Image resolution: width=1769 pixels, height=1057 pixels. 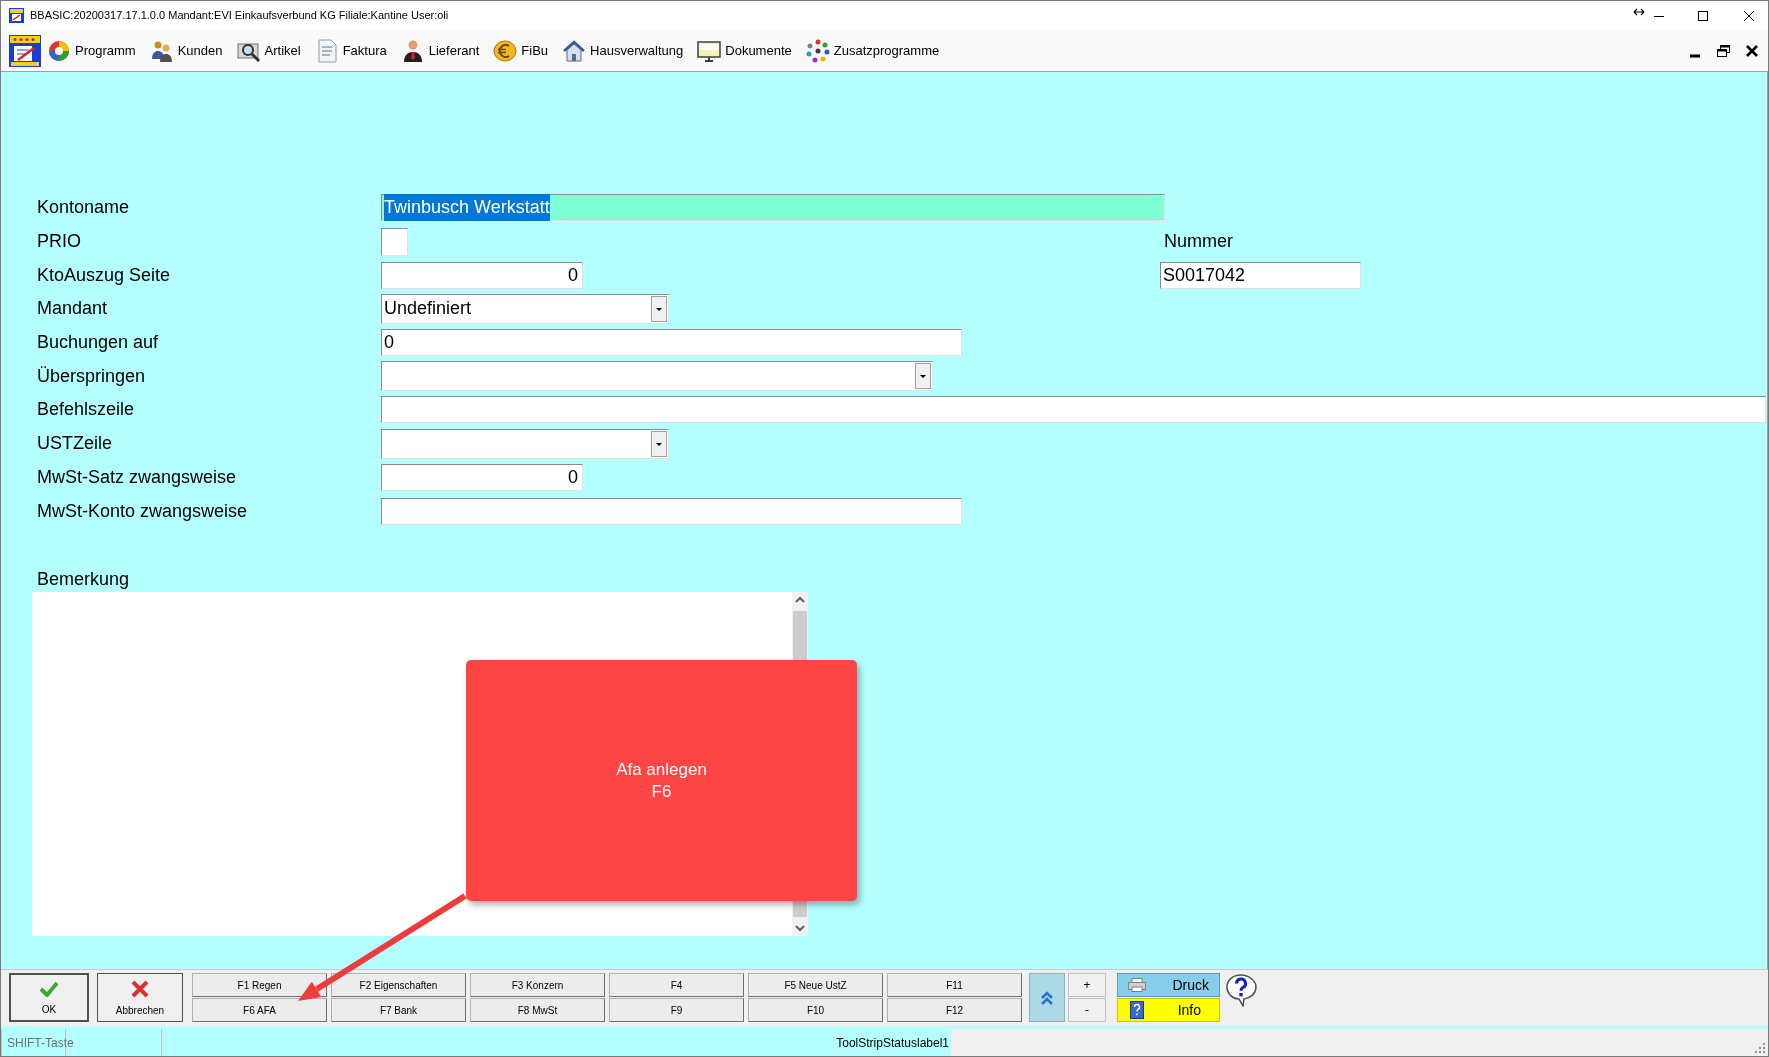 I want to click on resize-grip-icon, so click(x=1760, y=1048).